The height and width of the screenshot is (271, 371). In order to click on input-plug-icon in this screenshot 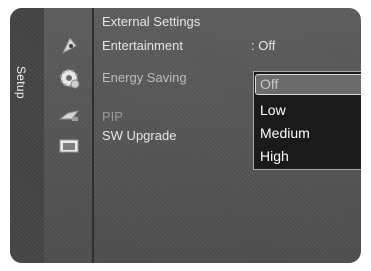, I will do `click(69, 117)`.